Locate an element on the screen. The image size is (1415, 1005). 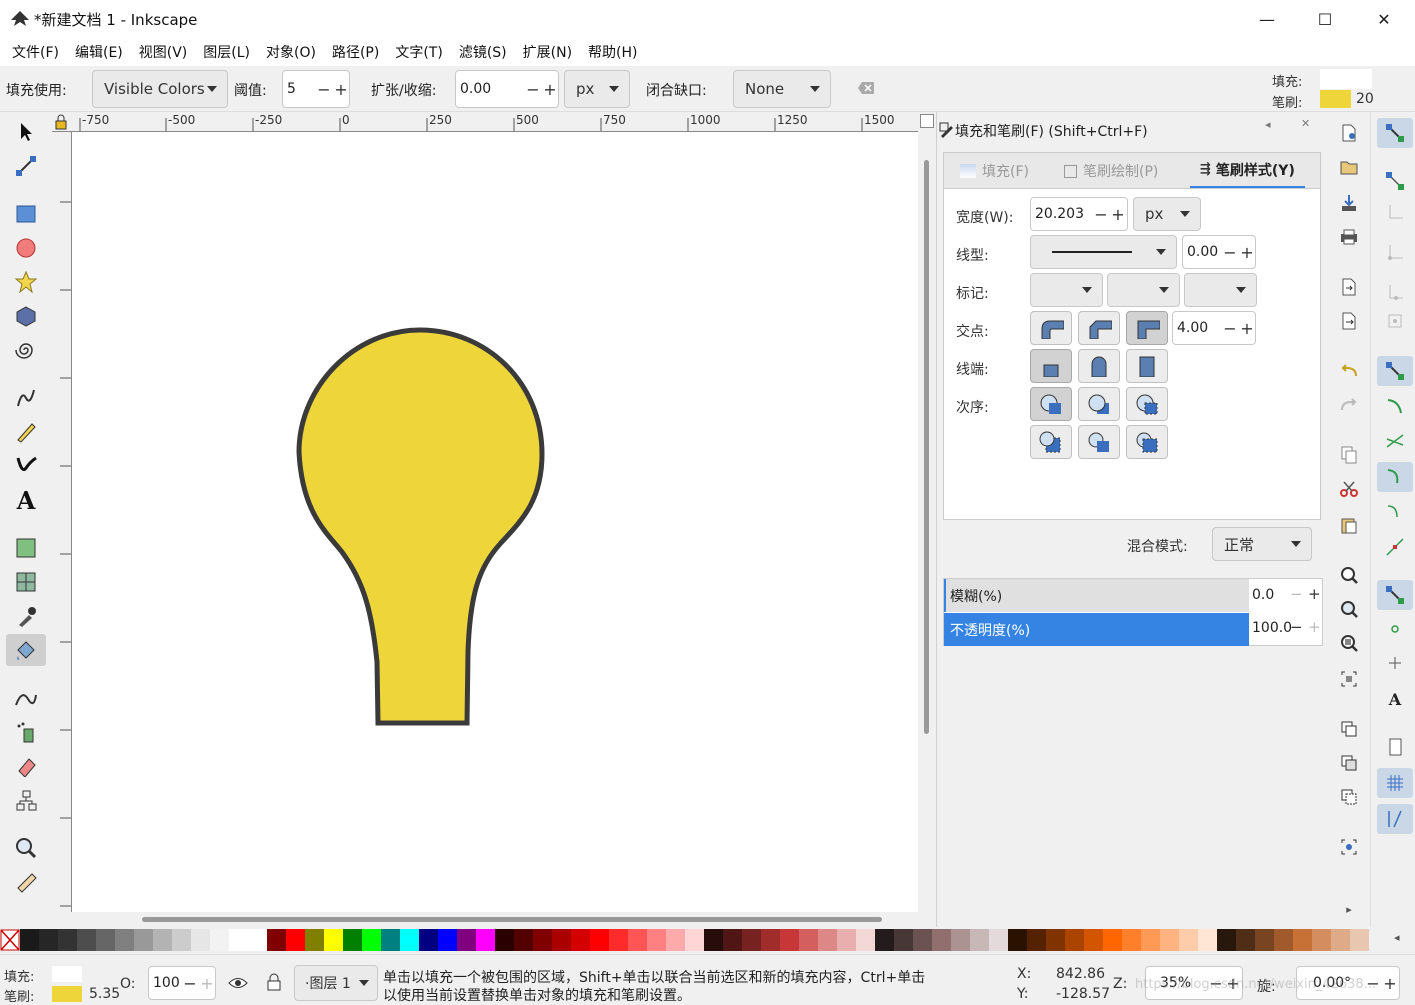
menu-view: 视图(V) is located at coordinates (163, 52).